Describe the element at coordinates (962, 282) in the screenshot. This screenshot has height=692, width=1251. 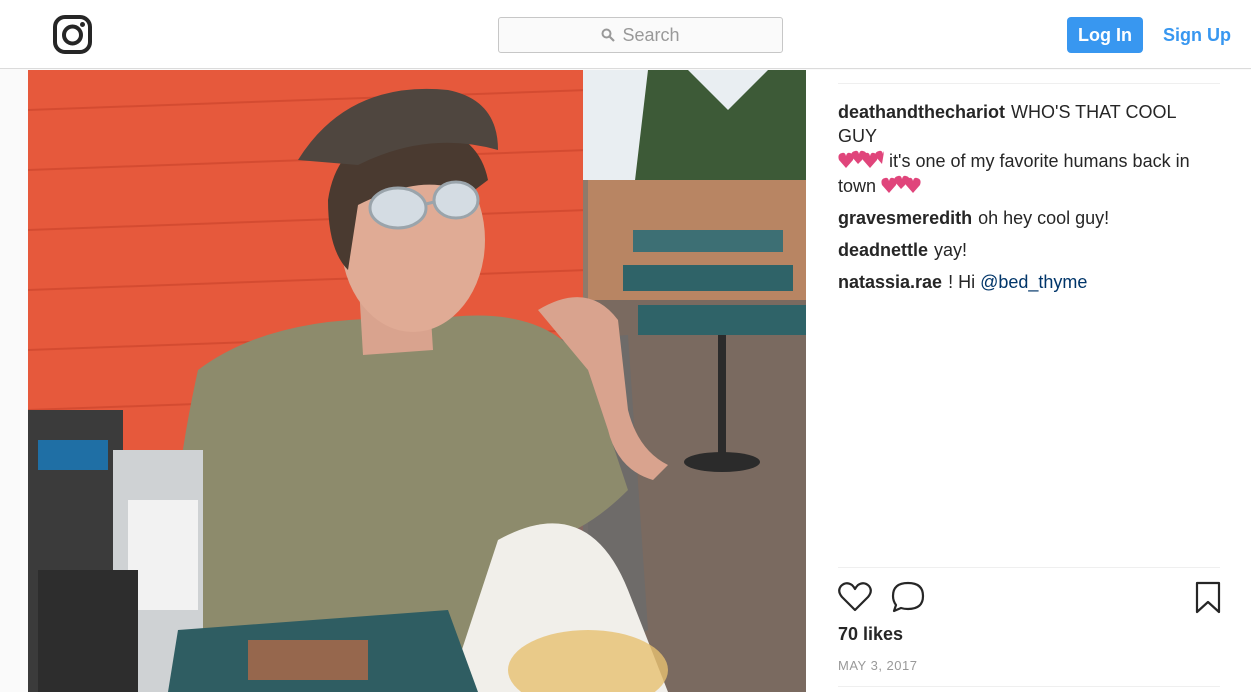
I see `comment-text: ! Hi` at that location.